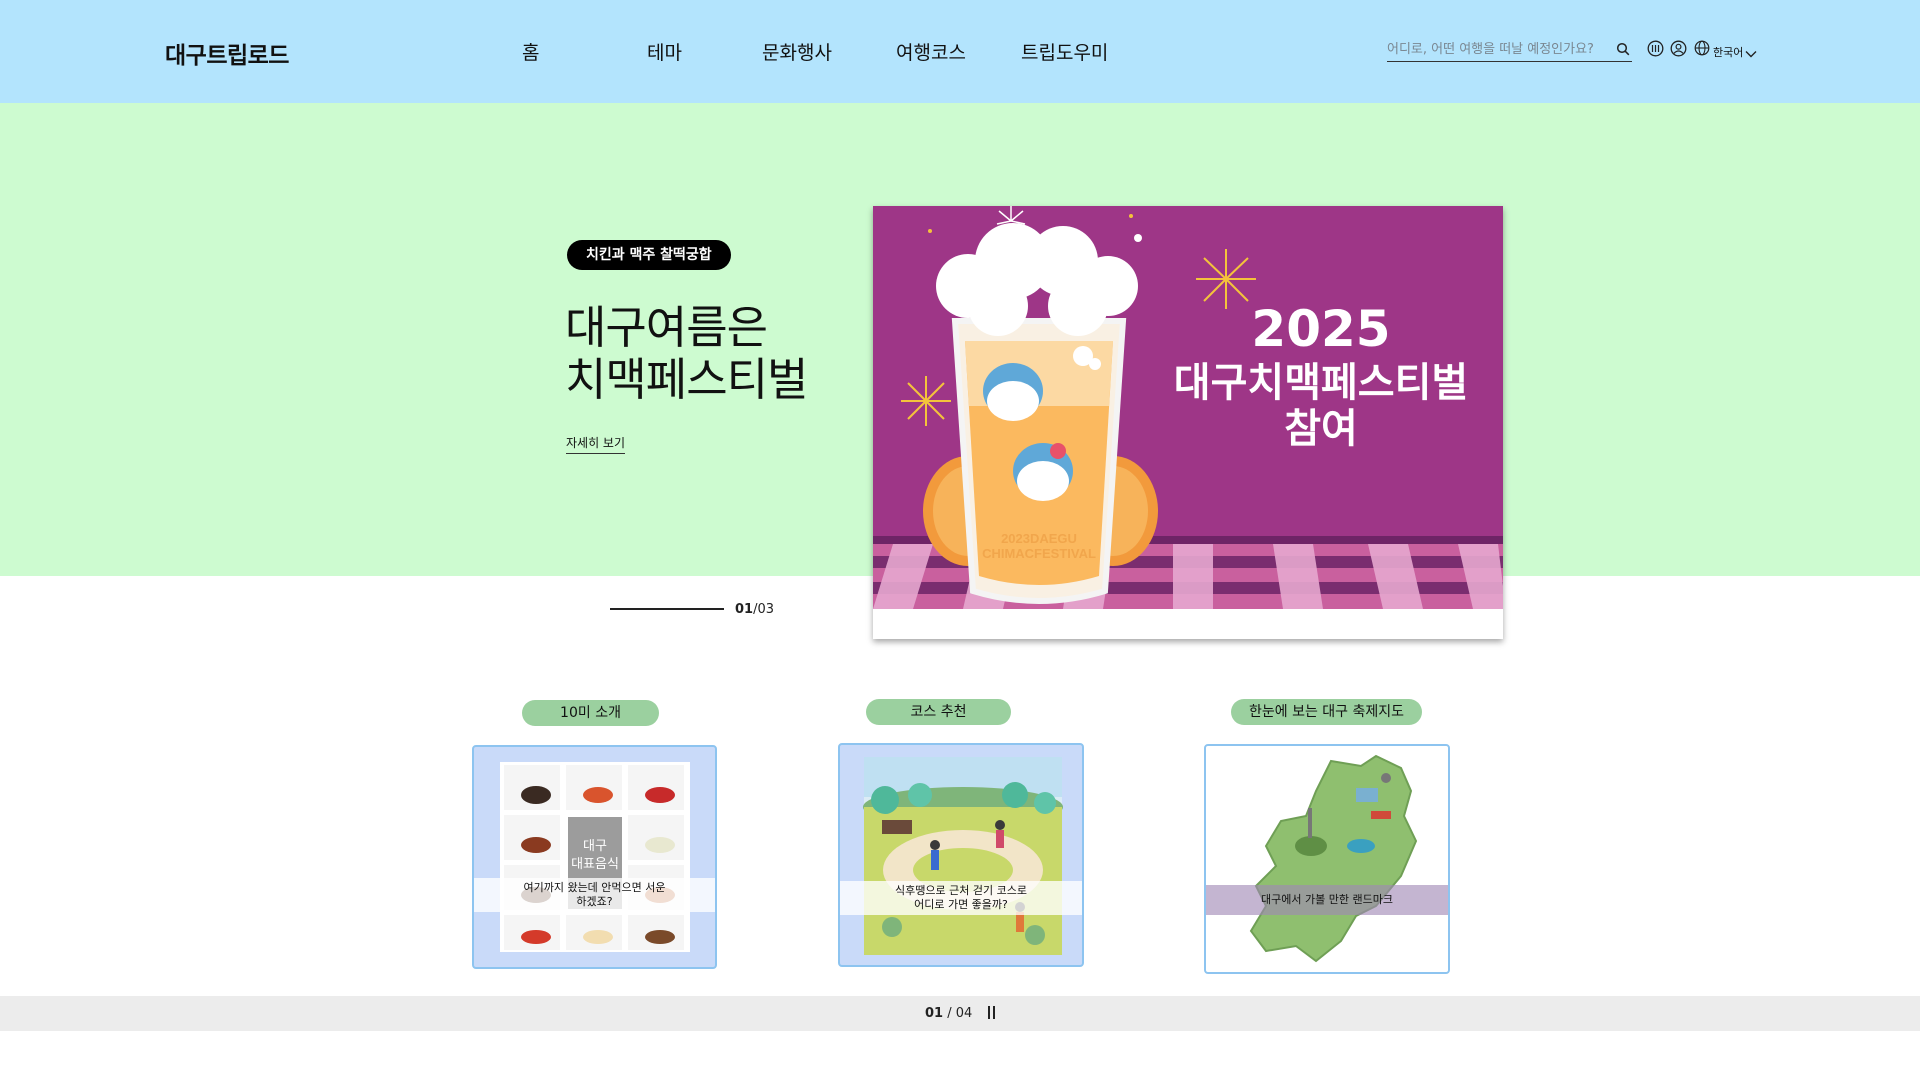 Image resolution: width=1920 pixels, height=1080 pixels. Describe the element at coordinates (1728, 52) in the screenshot. I see `language-selector: 한국어` at that location.